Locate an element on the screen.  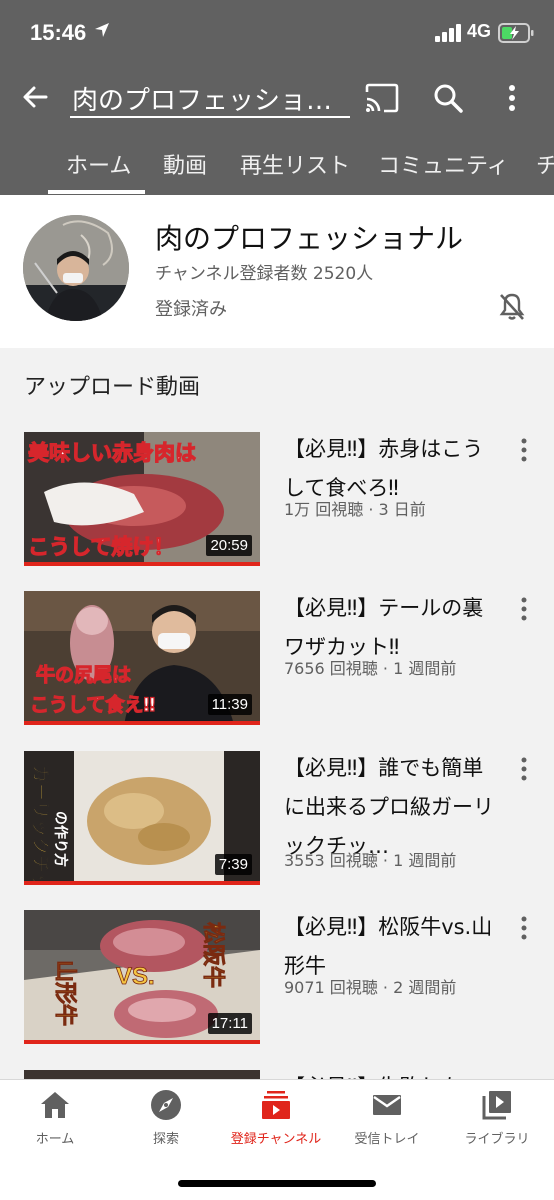
video-meta: 3553 回視聴 · 1 週間前 is located at coordinates (370, 860).